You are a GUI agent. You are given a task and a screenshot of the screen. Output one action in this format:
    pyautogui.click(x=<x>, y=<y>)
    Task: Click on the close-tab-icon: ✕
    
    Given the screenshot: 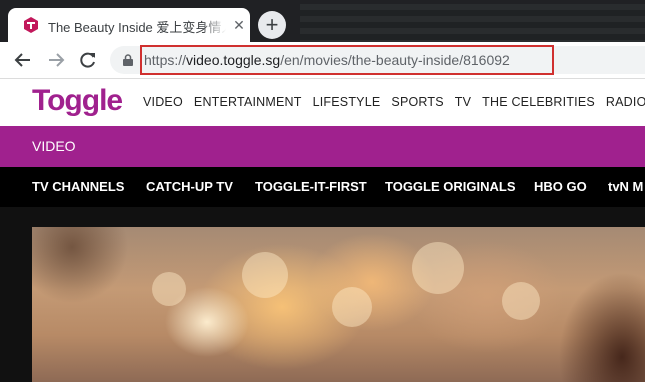 What is the action you would take?
    pyautogui.click(x=239, y=25)
    